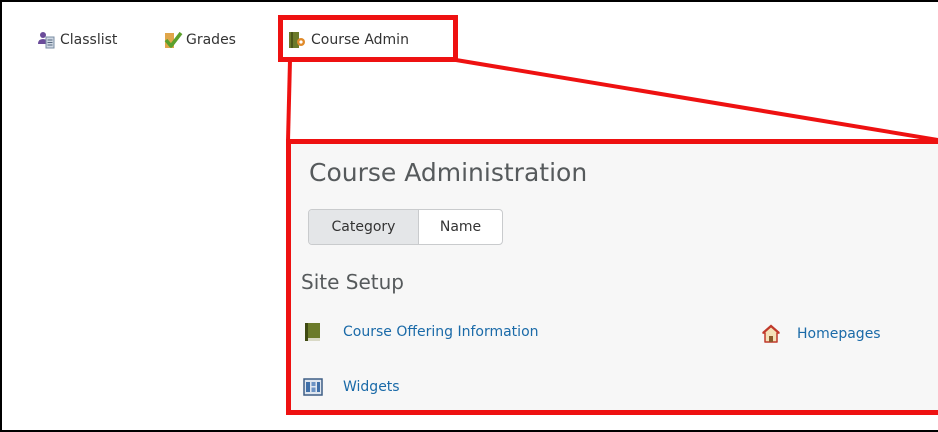 The image size is (938, 432). Describe the element at coordinates (211, 40) in the screenshot. I see `nav-item-label: Grades` at that location.